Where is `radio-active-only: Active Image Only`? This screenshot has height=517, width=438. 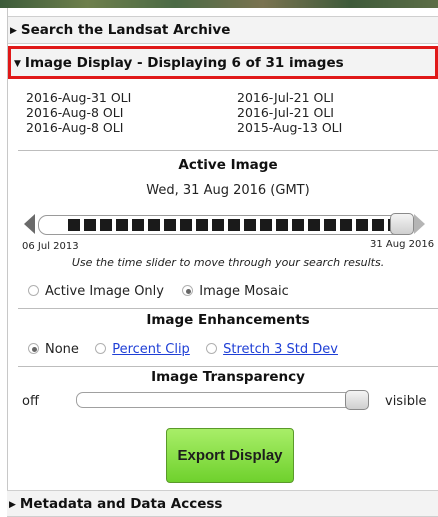 radio-active-only: Active Image Only is located at coordinates (96, 291).